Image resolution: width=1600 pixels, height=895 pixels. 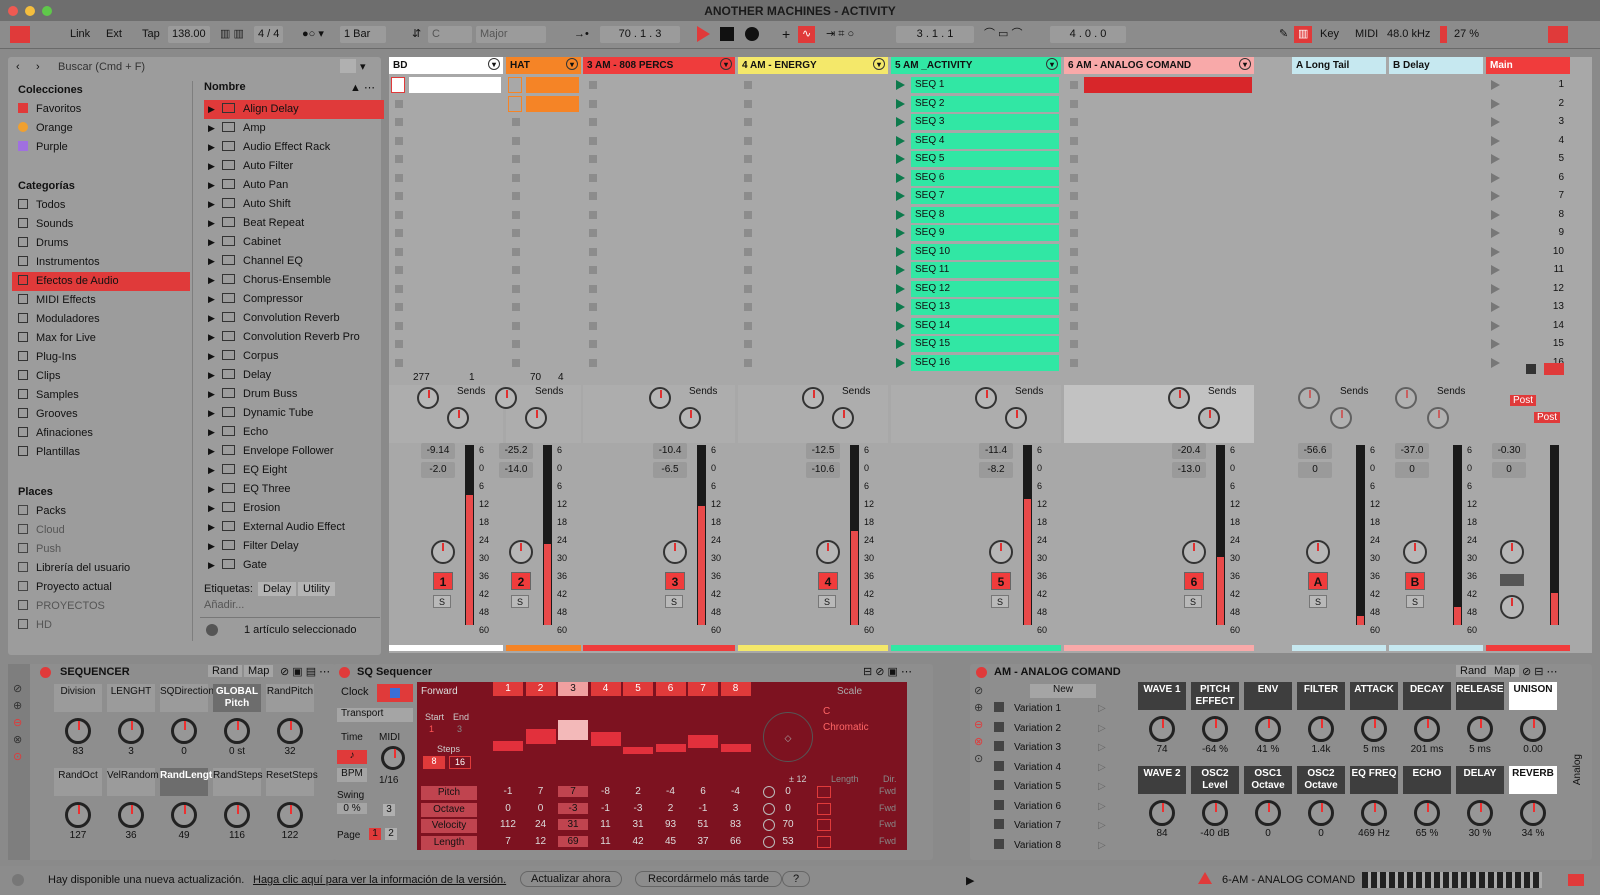 What do you see at coordinates (976, 196) in the screenshot?
I see `clip-slot: SEQ 7` at bounding box center [976, 196].